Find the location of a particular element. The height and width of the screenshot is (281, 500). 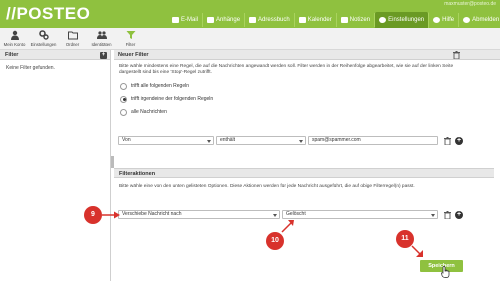

radio-all-messages: alle Nachrichten is located at coordinates (310, 112).